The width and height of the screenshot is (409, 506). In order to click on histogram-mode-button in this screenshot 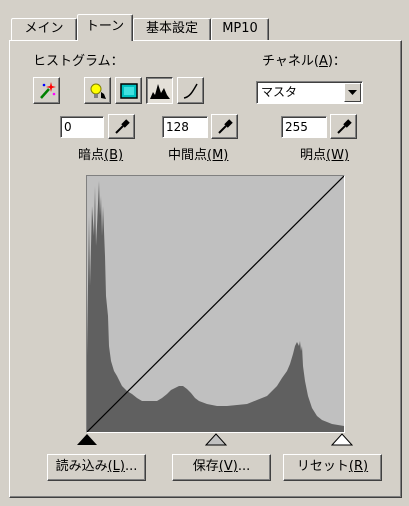, I will do `click(159, 90)`.